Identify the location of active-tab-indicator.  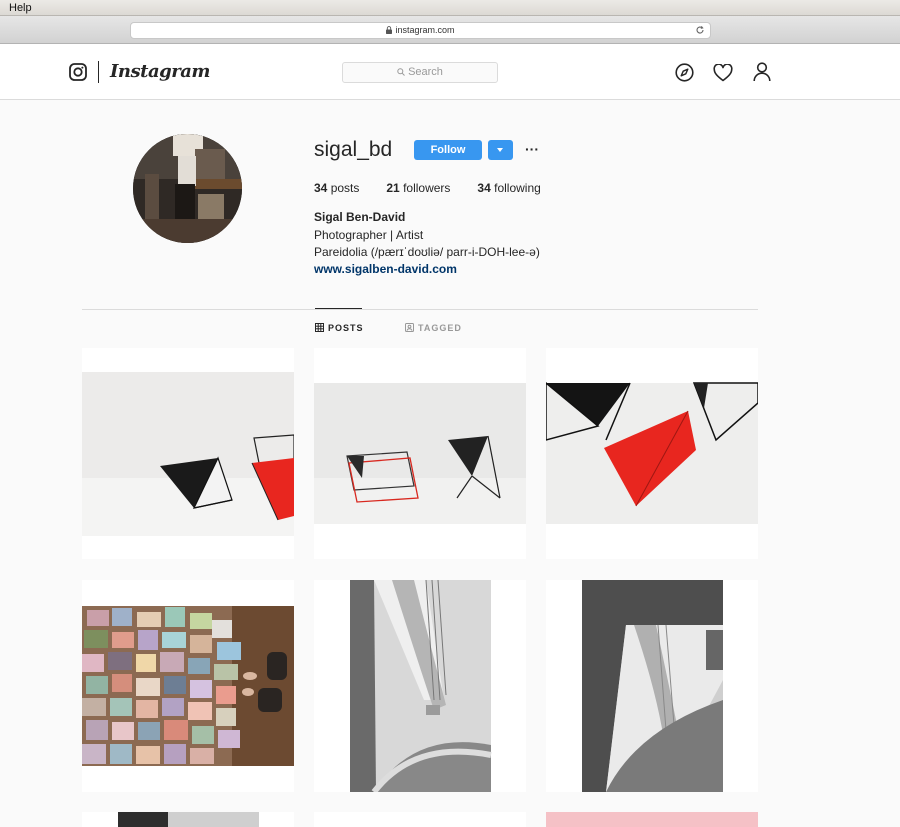
(338, 308).